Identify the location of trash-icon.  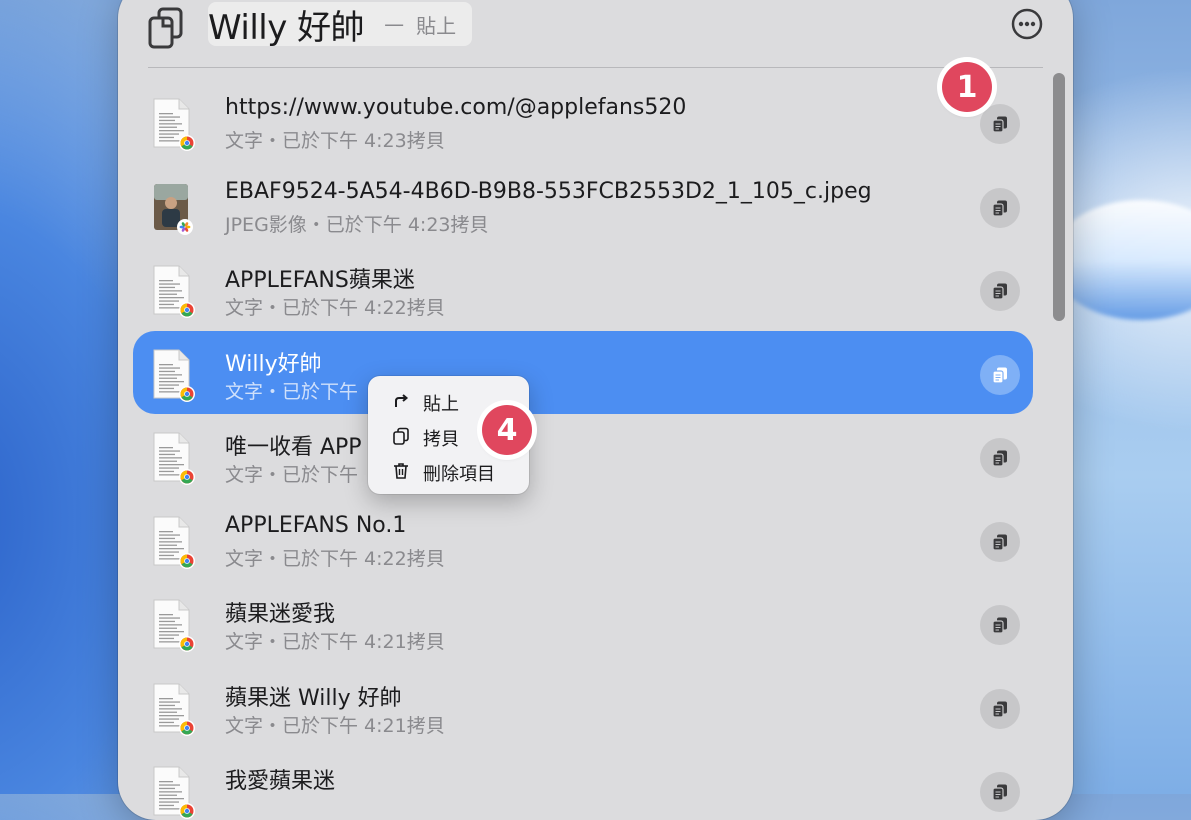
(401, 471).